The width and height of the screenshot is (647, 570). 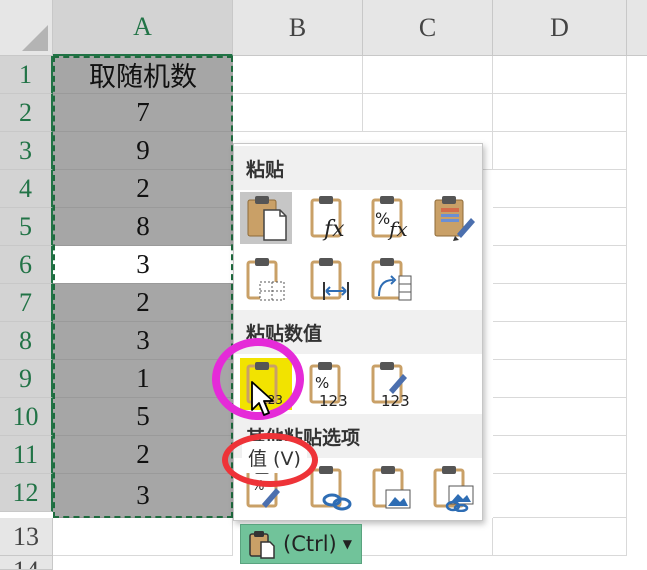 What do you see at coordinates (26, 379) in the screenshot?
I see `row-header: 9` at bounding box center [26, 379].